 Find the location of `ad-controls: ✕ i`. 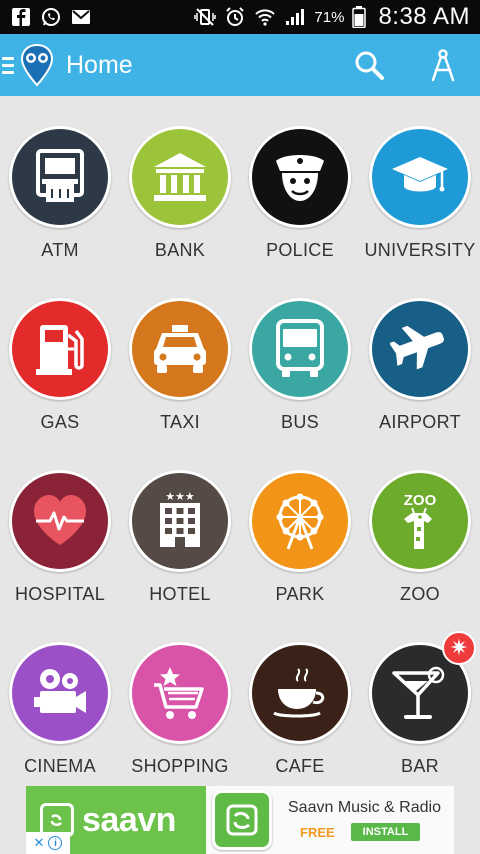

ad-controls: ✕ i is located at coordinates (48, 843).